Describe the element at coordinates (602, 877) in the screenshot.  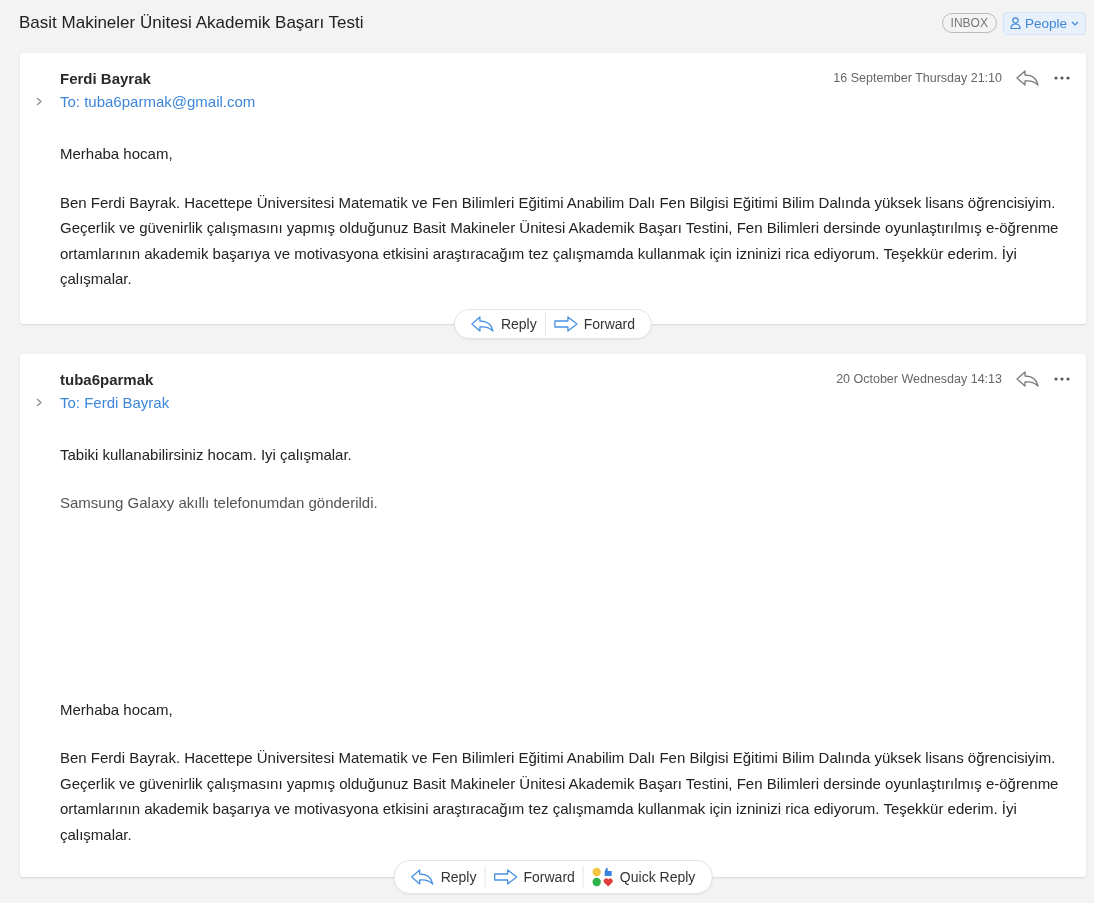
I see `reactions-icon` at that location.